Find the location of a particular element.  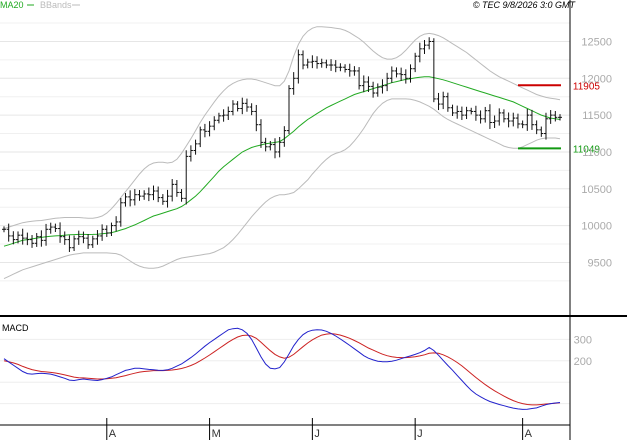

legend-ma20: MA20 is located at coordinates (12, 5).